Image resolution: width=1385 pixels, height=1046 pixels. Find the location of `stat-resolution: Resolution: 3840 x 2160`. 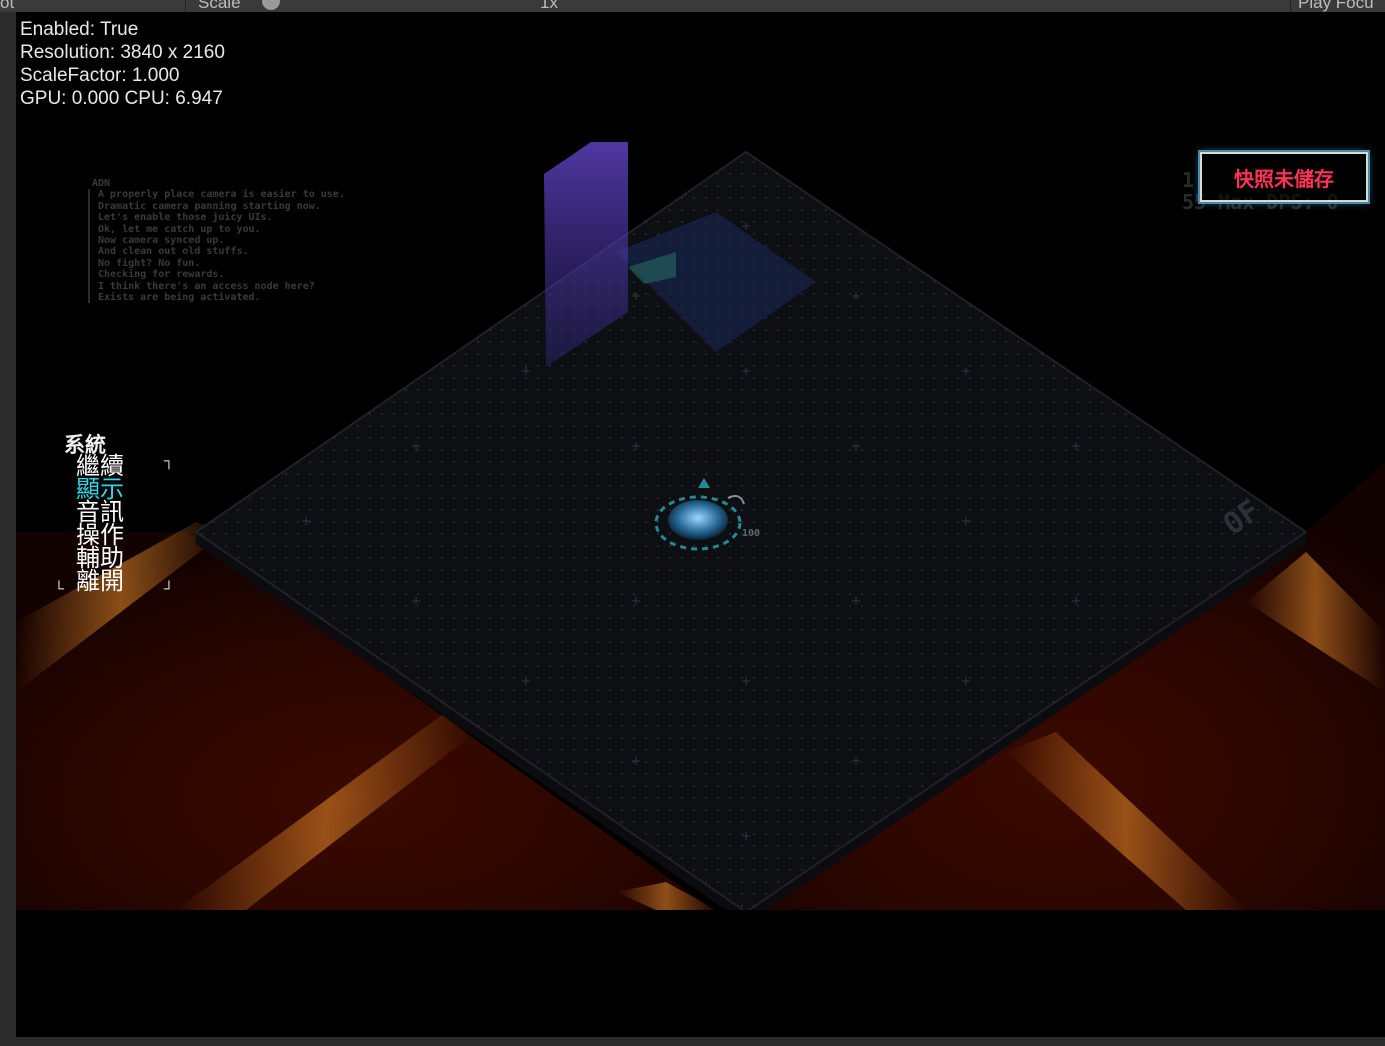

stat-resolution: Resolution: 3840 x 2160 is located at coordinates (122, 52).